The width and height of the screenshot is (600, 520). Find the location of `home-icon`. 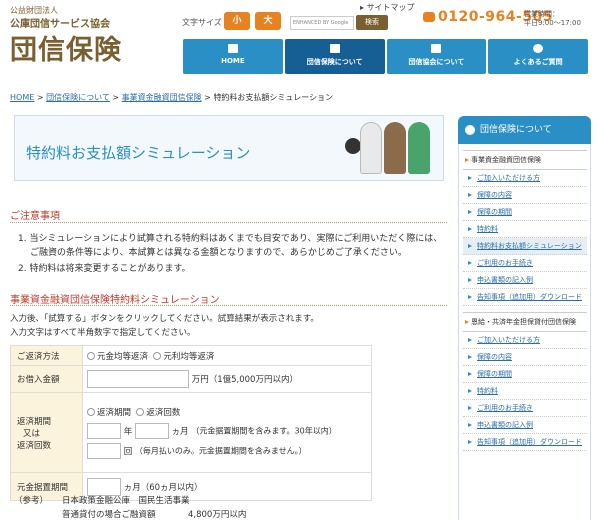

home-icon is located at coordinates (232, 48).